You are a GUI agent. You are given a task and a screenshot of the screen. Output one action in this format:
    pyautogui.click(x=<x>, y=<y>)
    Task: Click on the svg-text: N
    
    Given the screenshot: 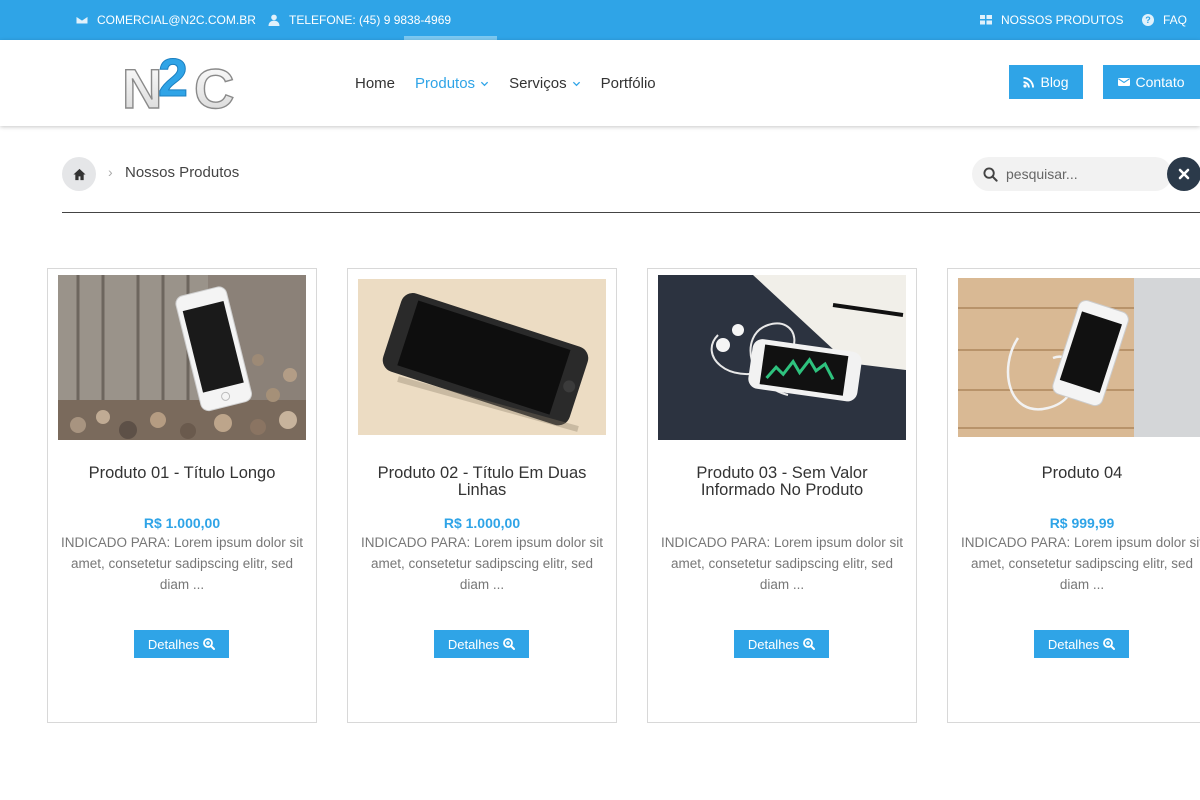 What is the action you would take?
    pyautogui.click(x=142, y=86)
    